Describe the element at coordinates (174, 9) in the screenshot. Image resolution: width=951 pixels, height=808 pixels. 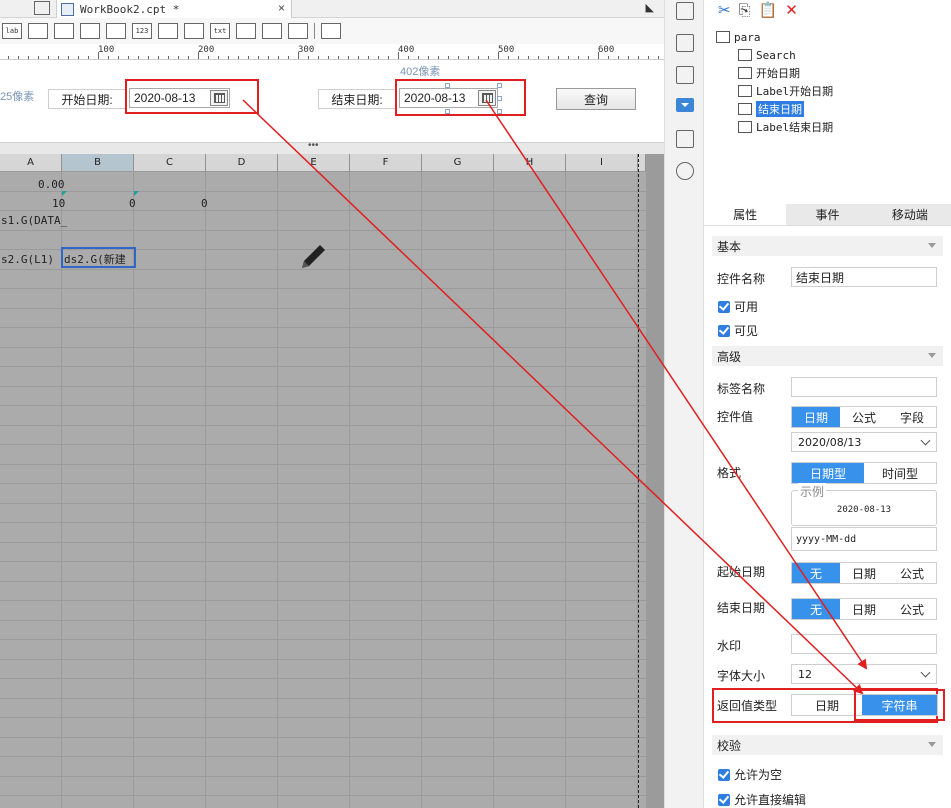
I see `tab-workbook2: WorkBook2.cpt * ×` at that location.